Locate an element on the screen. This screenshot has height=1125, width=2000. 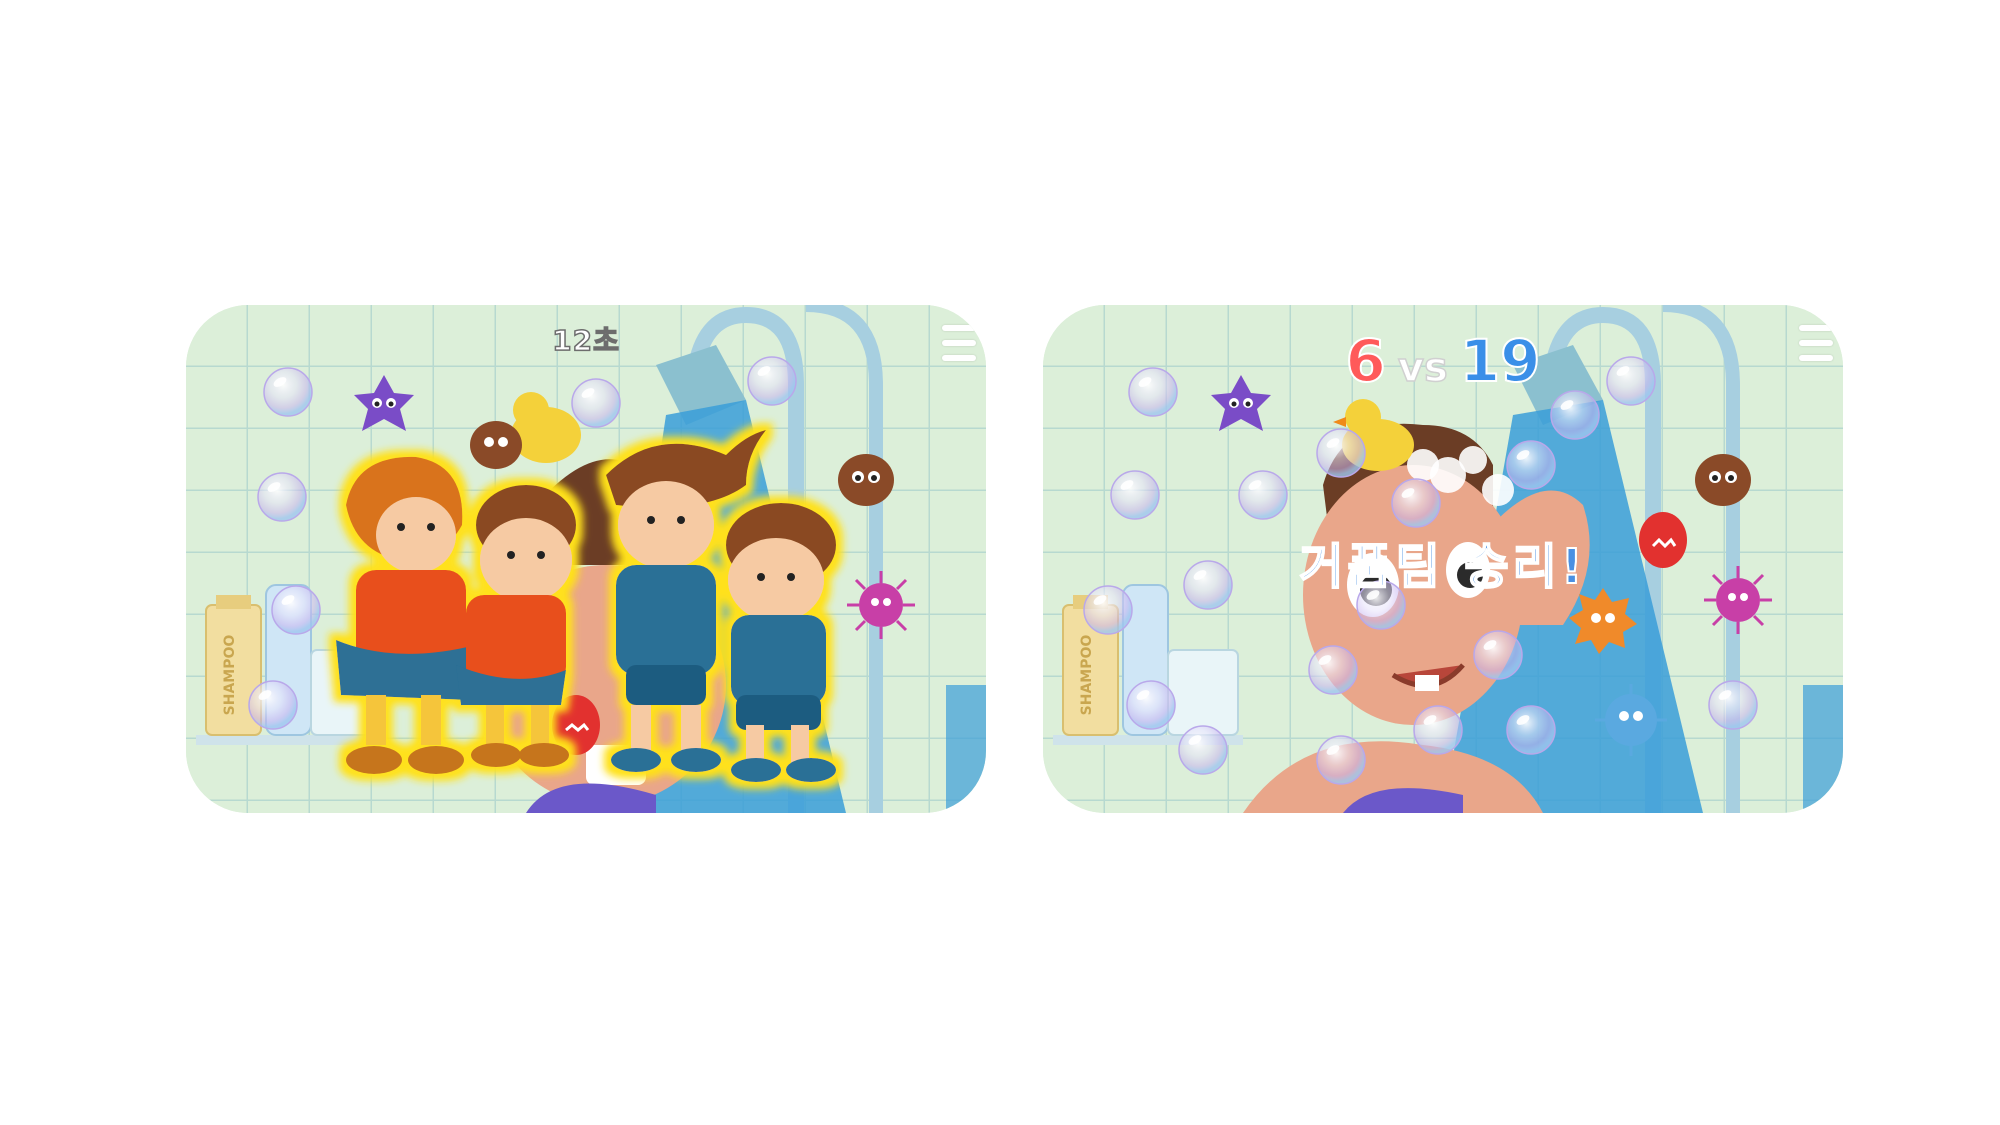
result-message: 거품팀 승리! is located at coordinates (1442, 567).